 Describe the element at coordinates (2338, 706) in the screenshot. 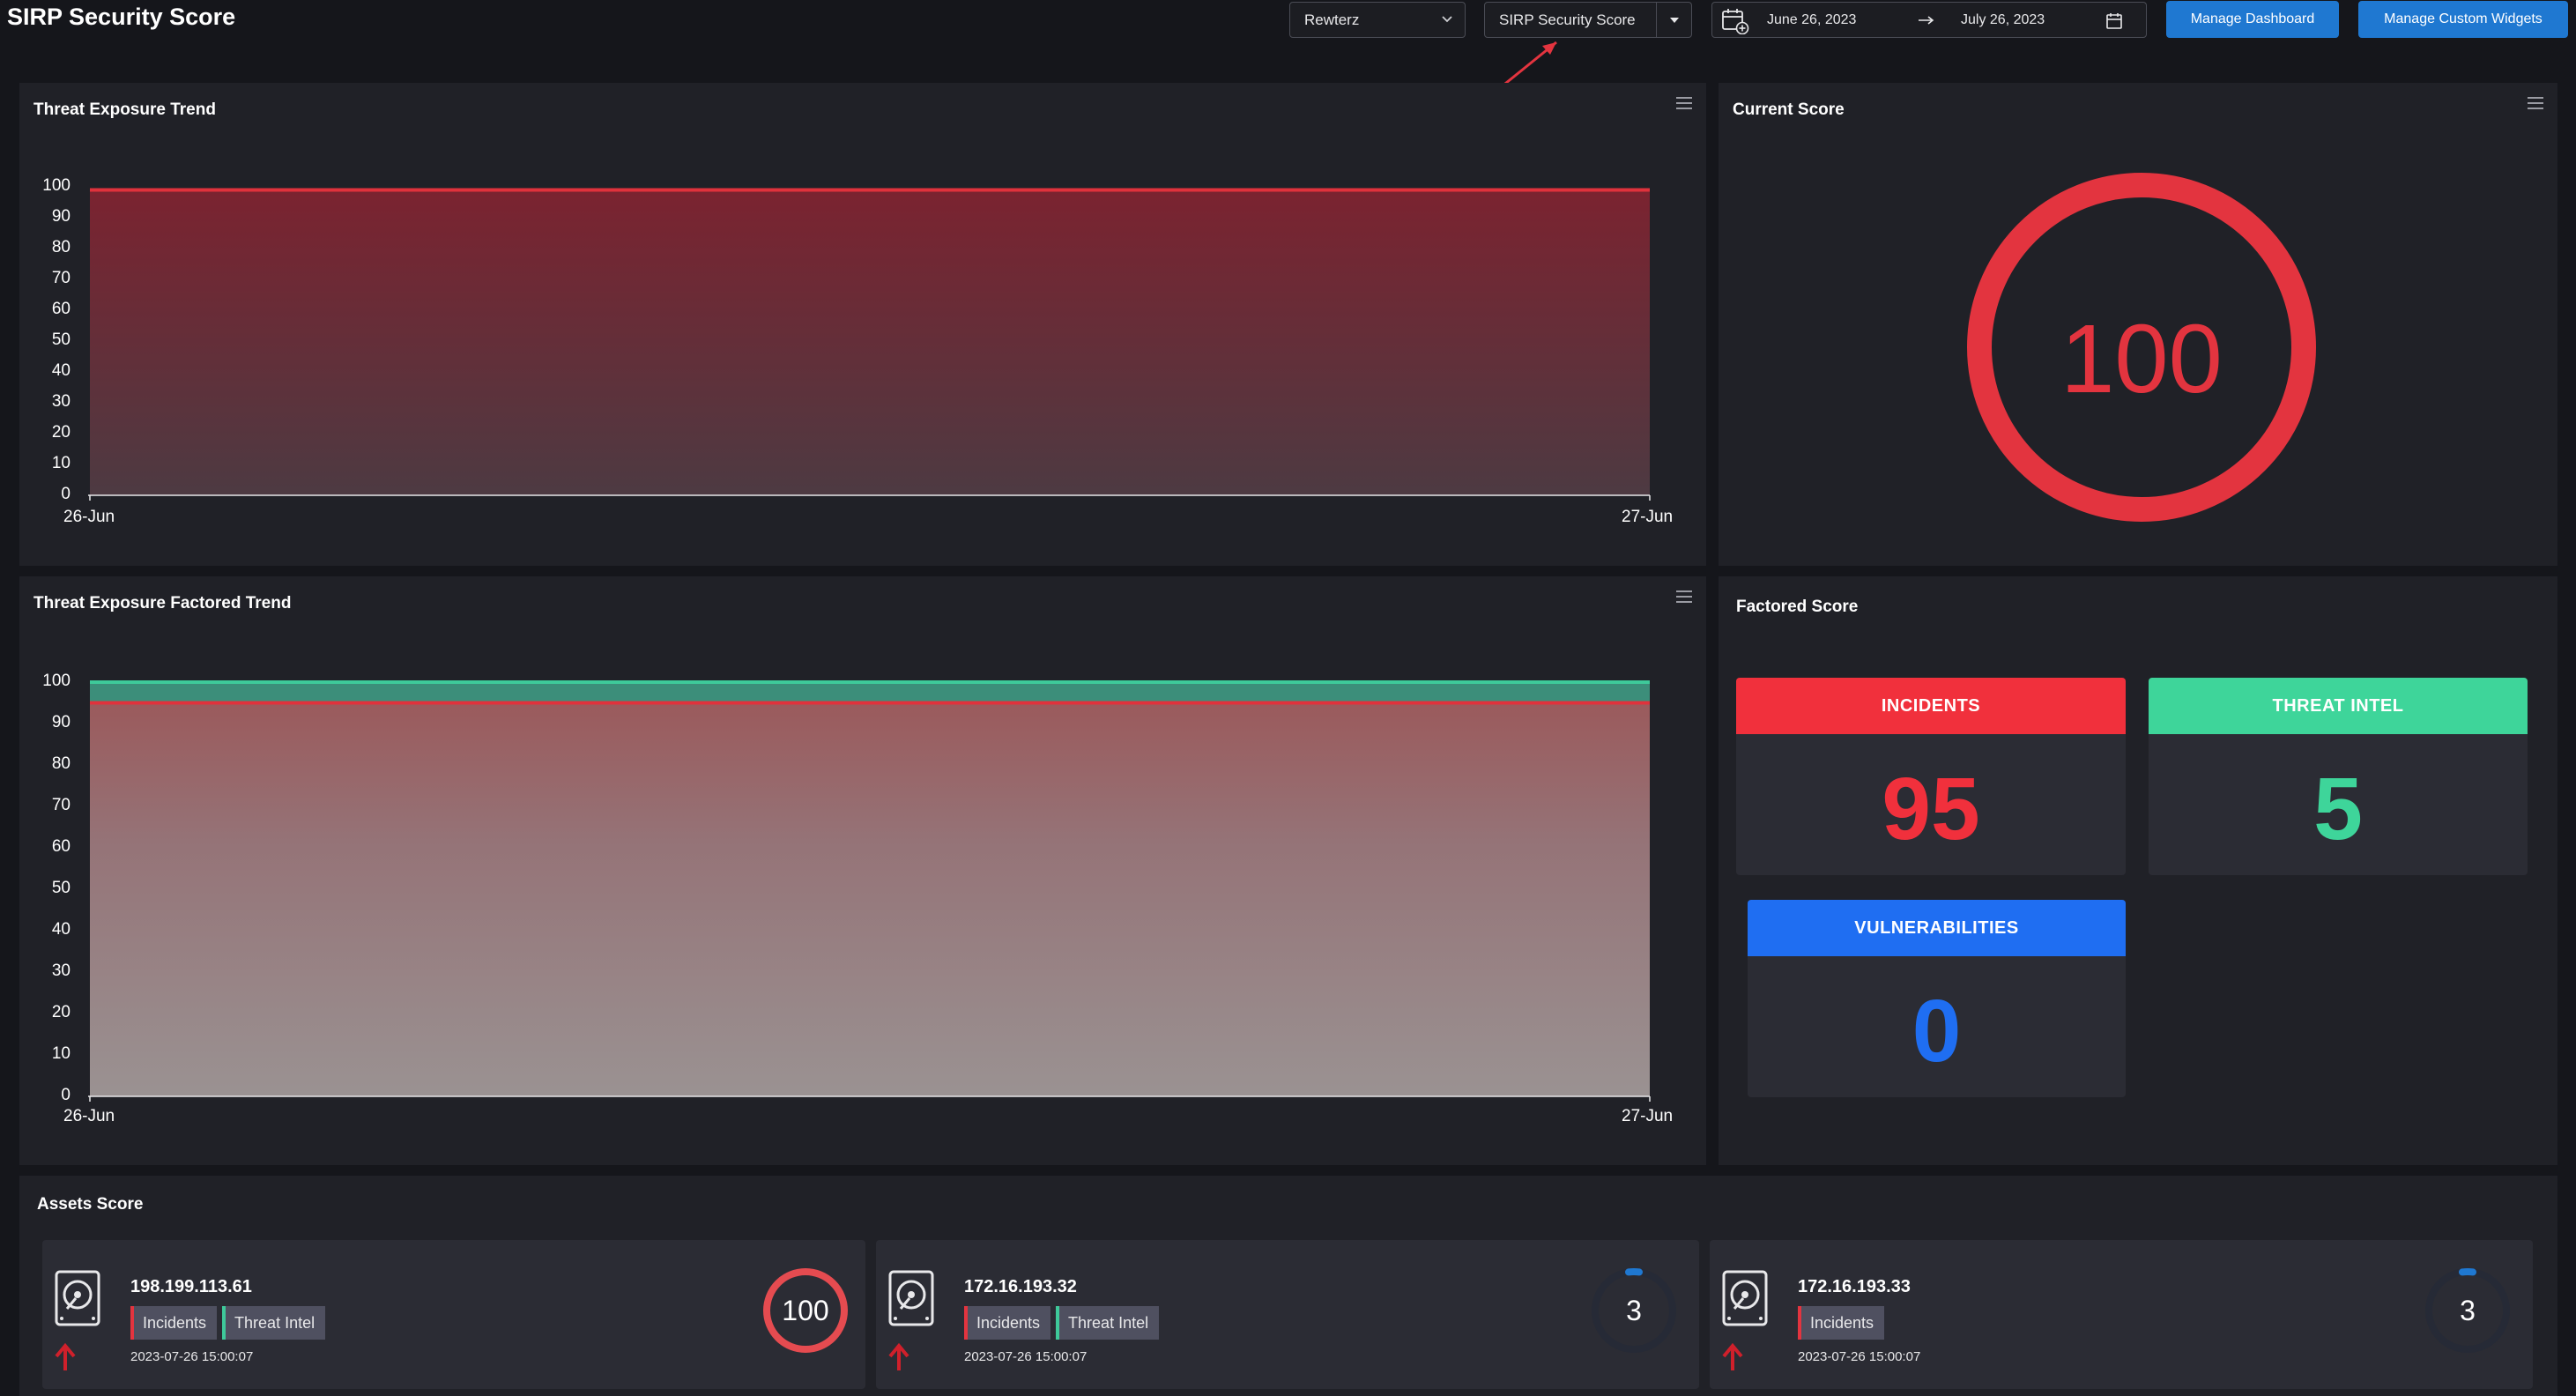

I see `threat-intel-card-label: THREAT INTEL` at that location.